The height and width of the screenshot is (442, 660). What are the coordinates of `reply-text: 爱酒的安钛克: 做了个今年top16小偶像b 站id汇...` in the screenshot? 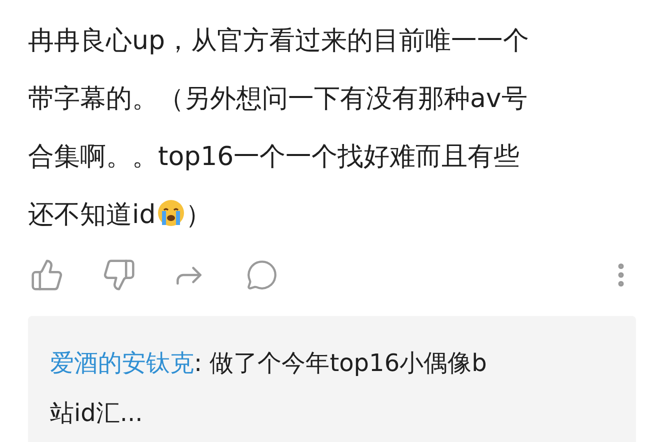 It's located at (268, 388).